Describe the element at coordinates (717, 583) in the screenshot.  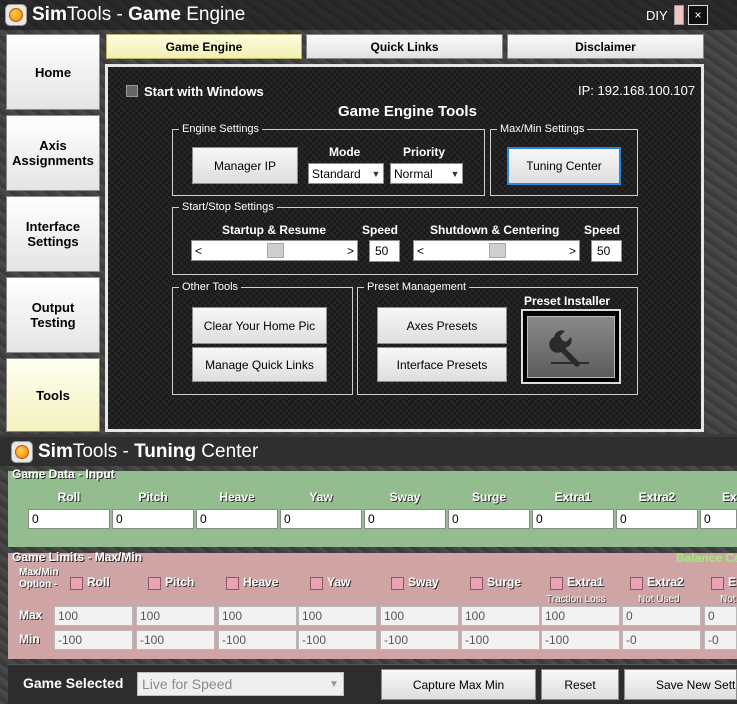
I see `option-extra3-checkbox` at that location.